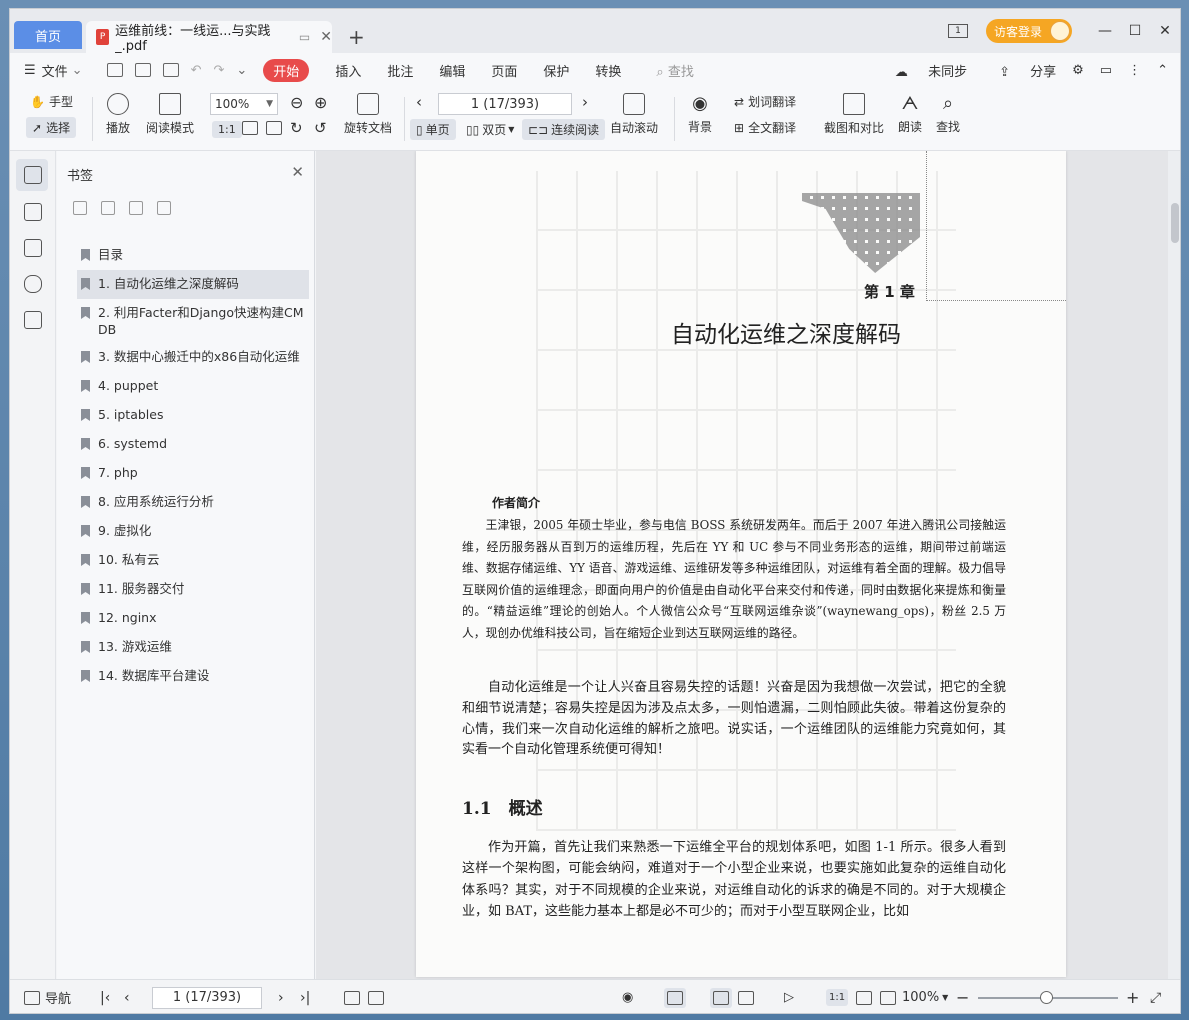  I want to click on new-tab-button: +, so click(356, 37).